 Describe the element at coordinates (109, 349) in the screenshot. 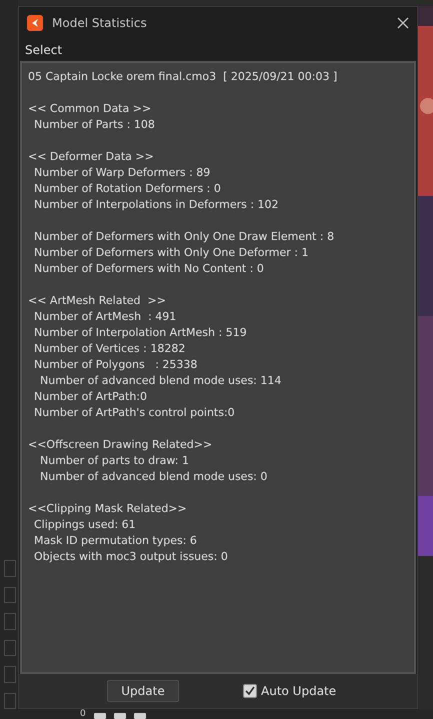

I see `statistic-line: Number of Vertices : 18282` at that location.